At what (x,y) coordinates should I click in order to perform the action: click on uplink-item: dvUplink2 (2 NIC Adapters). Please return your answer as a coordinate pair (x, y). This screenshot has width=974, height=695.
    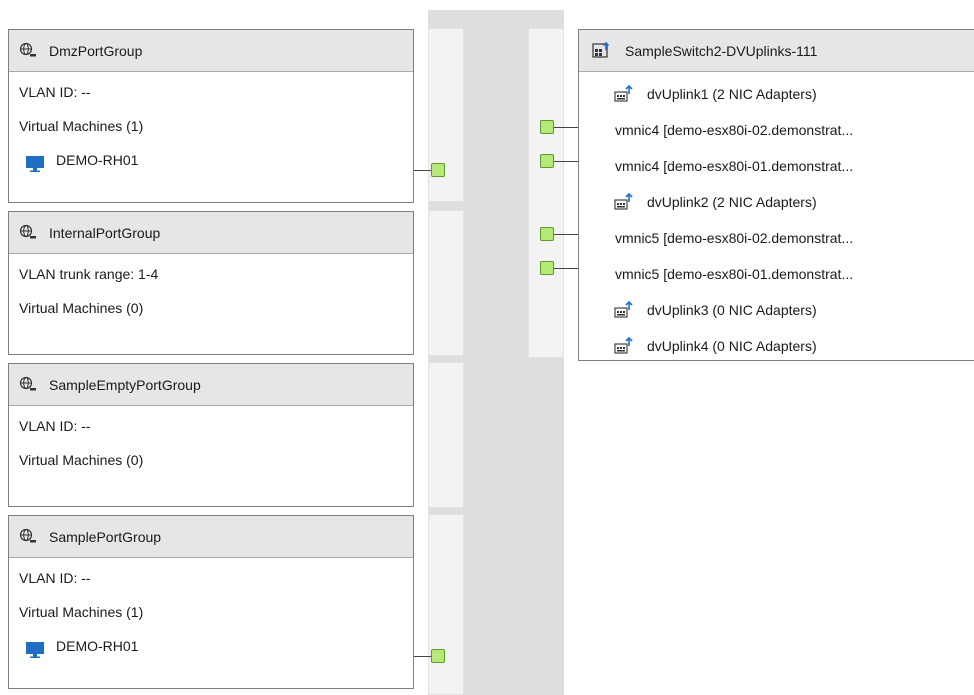
    Looking at the image, I should click on (776, 202).